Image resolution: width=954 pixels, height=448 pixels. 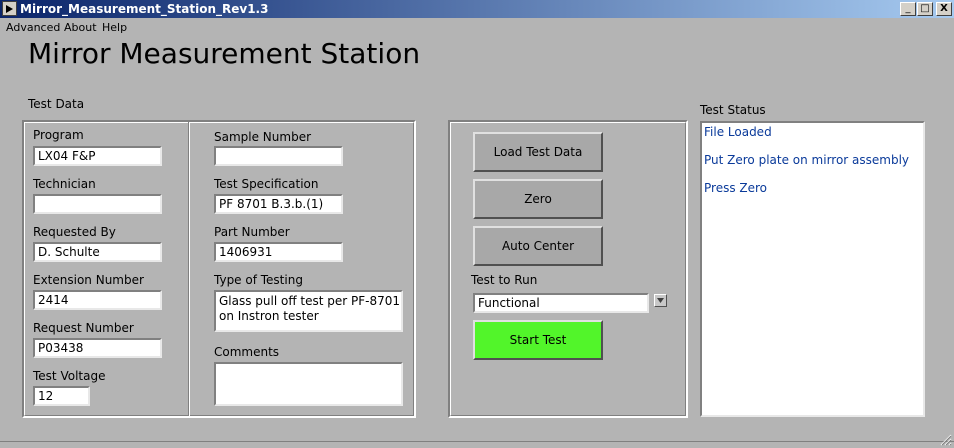 I want to click on maximize-button: □, so click(x=925, y=9).